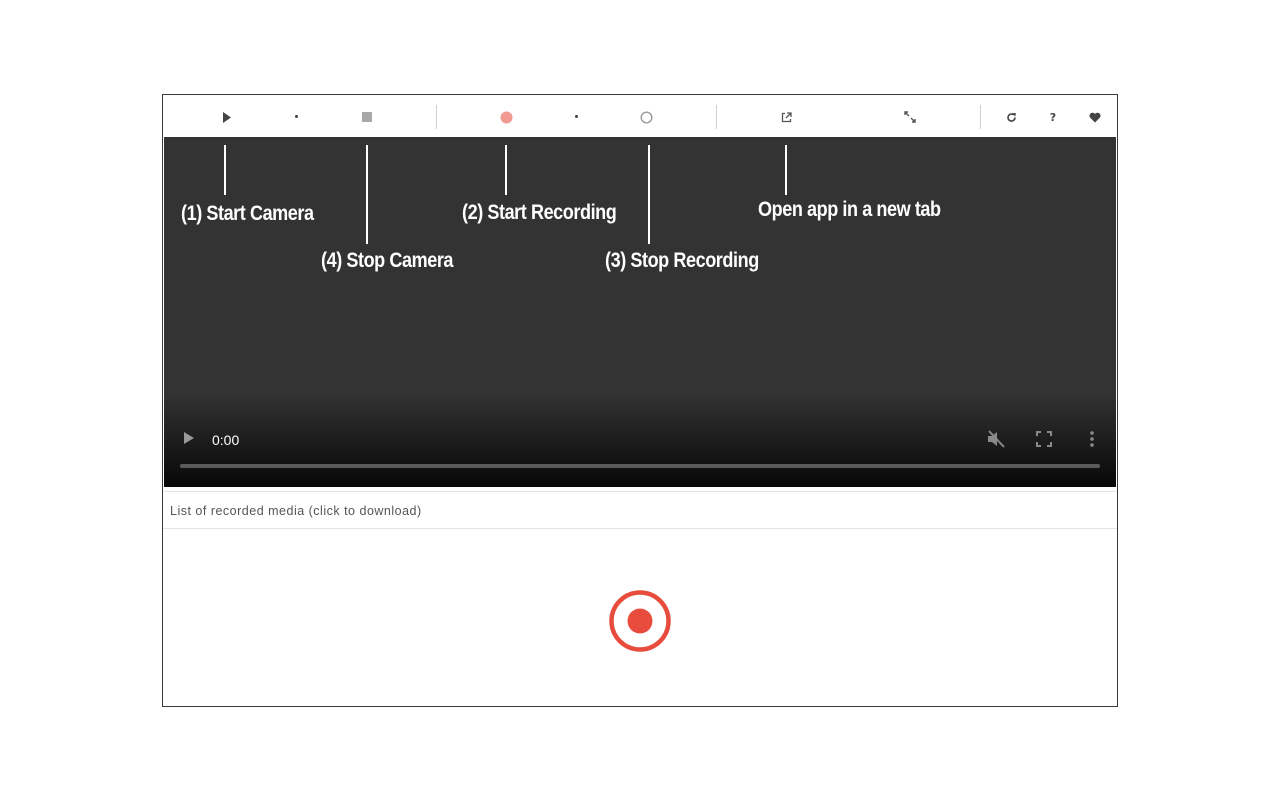 The width and height of the screenshot is (1280, 800). Describe the element at coordinates (640, 621) in the screenshot. I see `record-button-icon` at that location.